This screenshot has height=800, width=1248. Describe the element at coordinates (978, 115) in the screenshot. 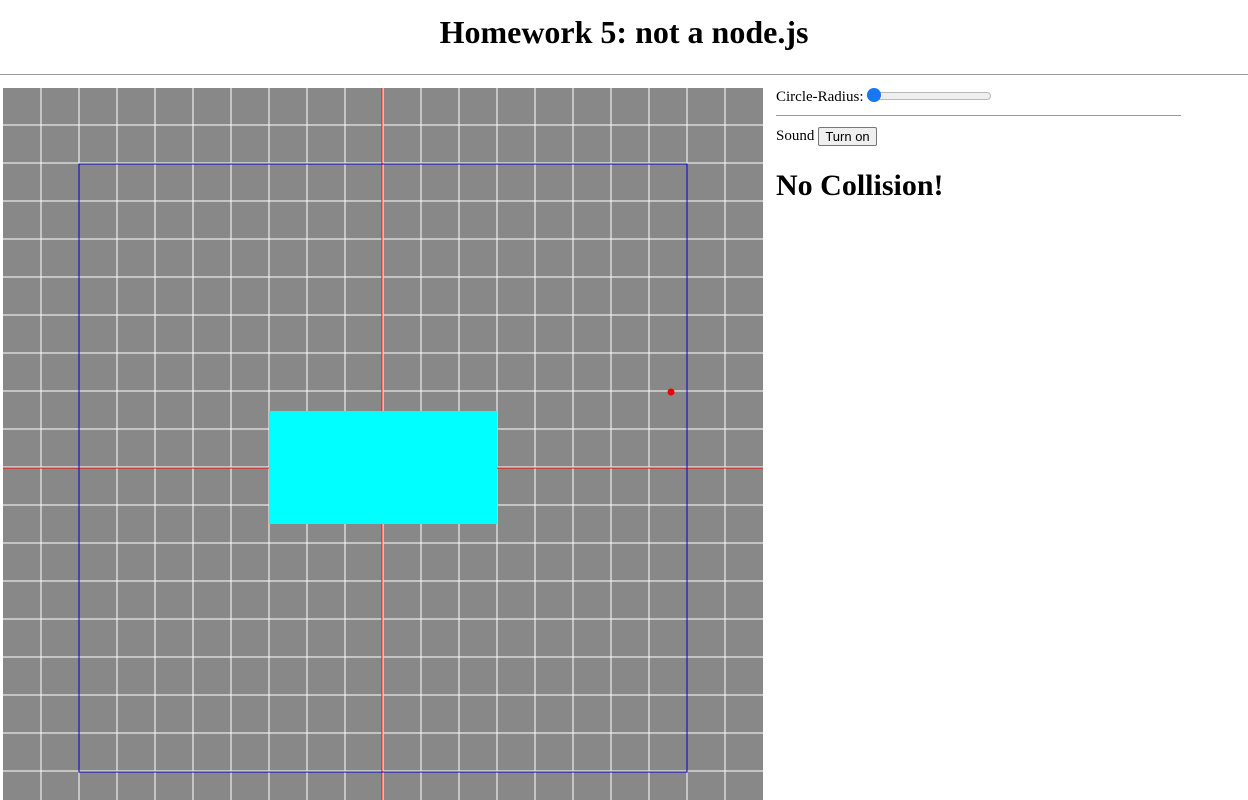

I see `controls-divider` at that location.